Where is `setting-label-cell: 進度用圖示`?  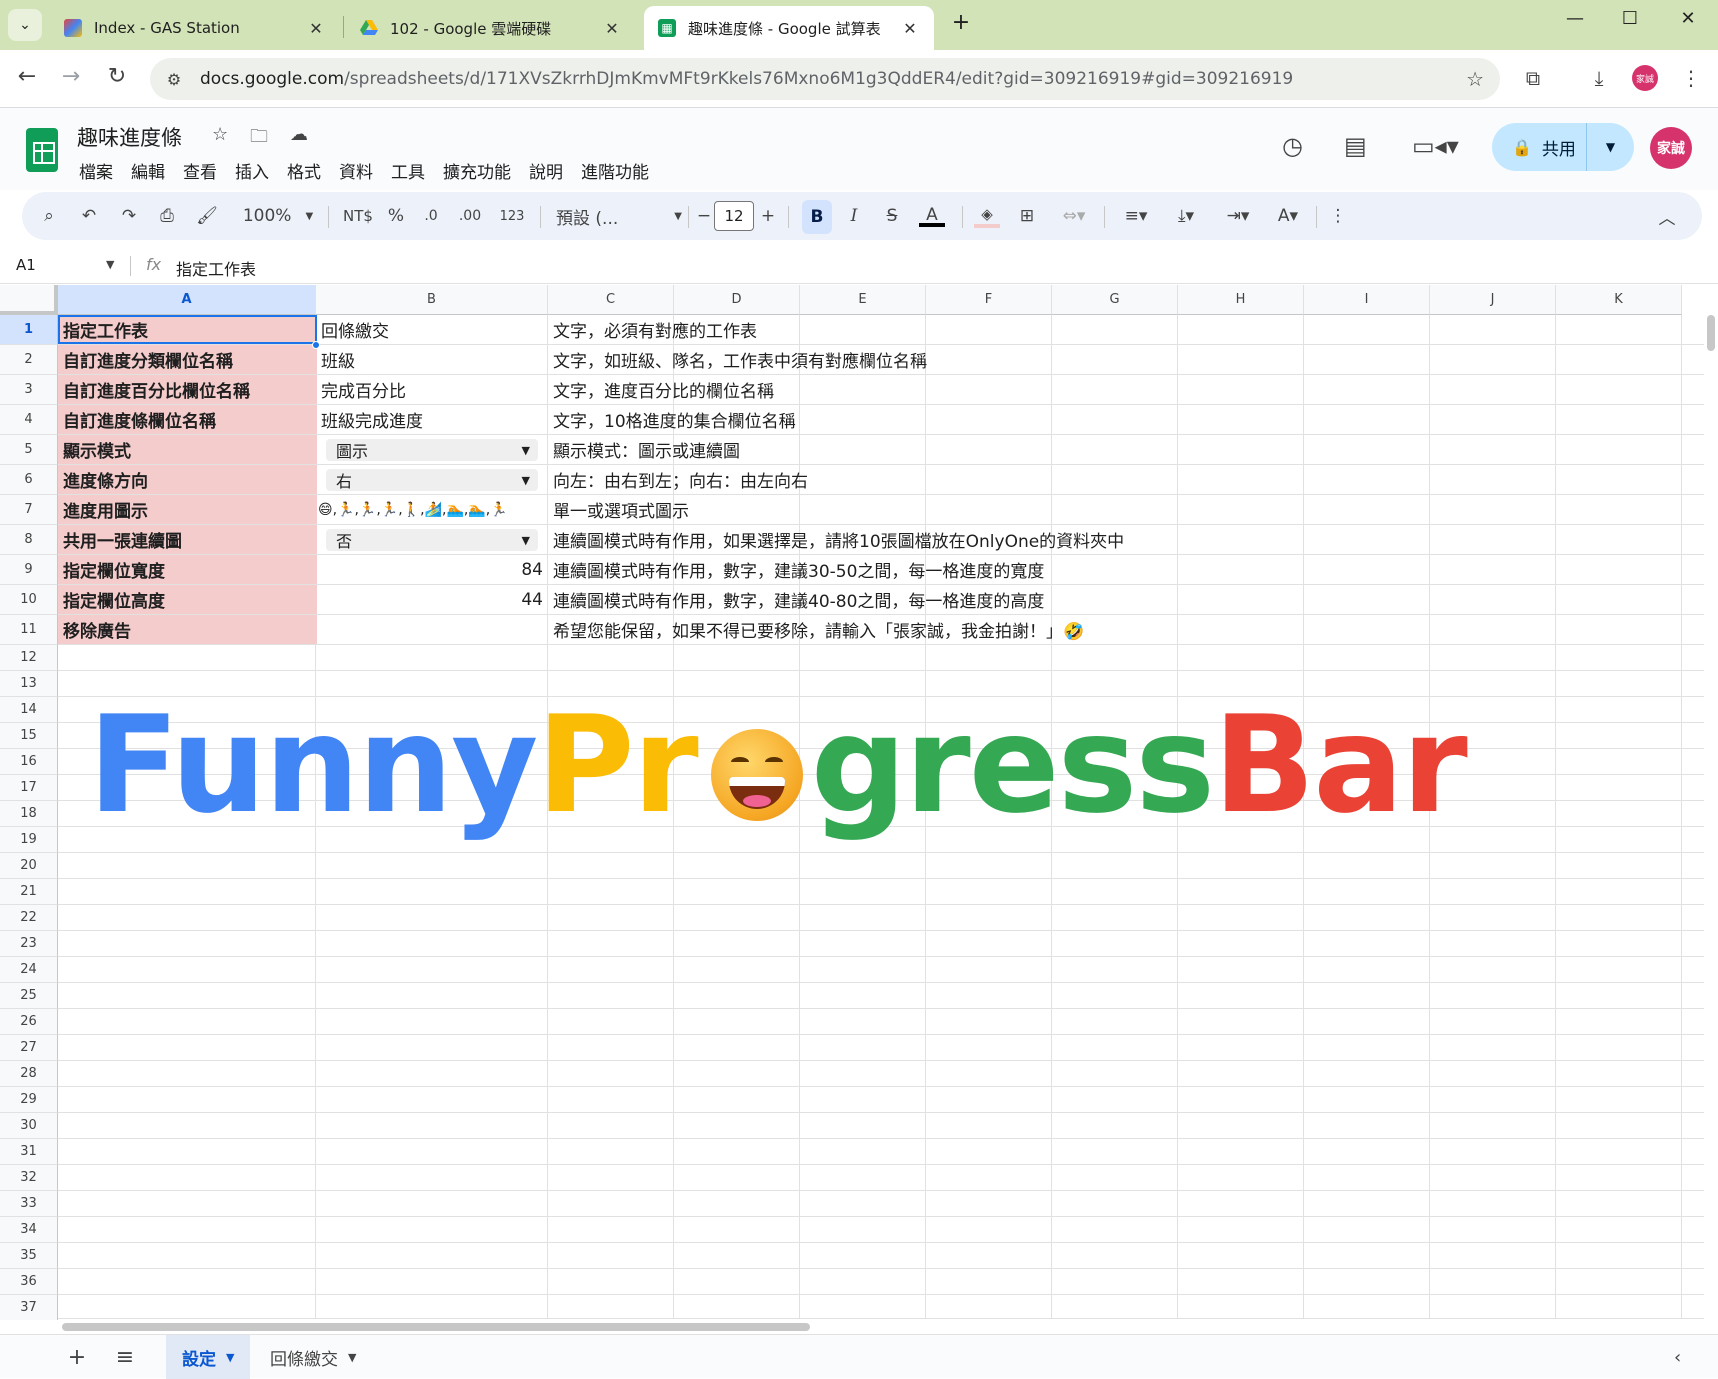 setting-label-cell: 進度用圖示 is located at coordinates (187, 509).